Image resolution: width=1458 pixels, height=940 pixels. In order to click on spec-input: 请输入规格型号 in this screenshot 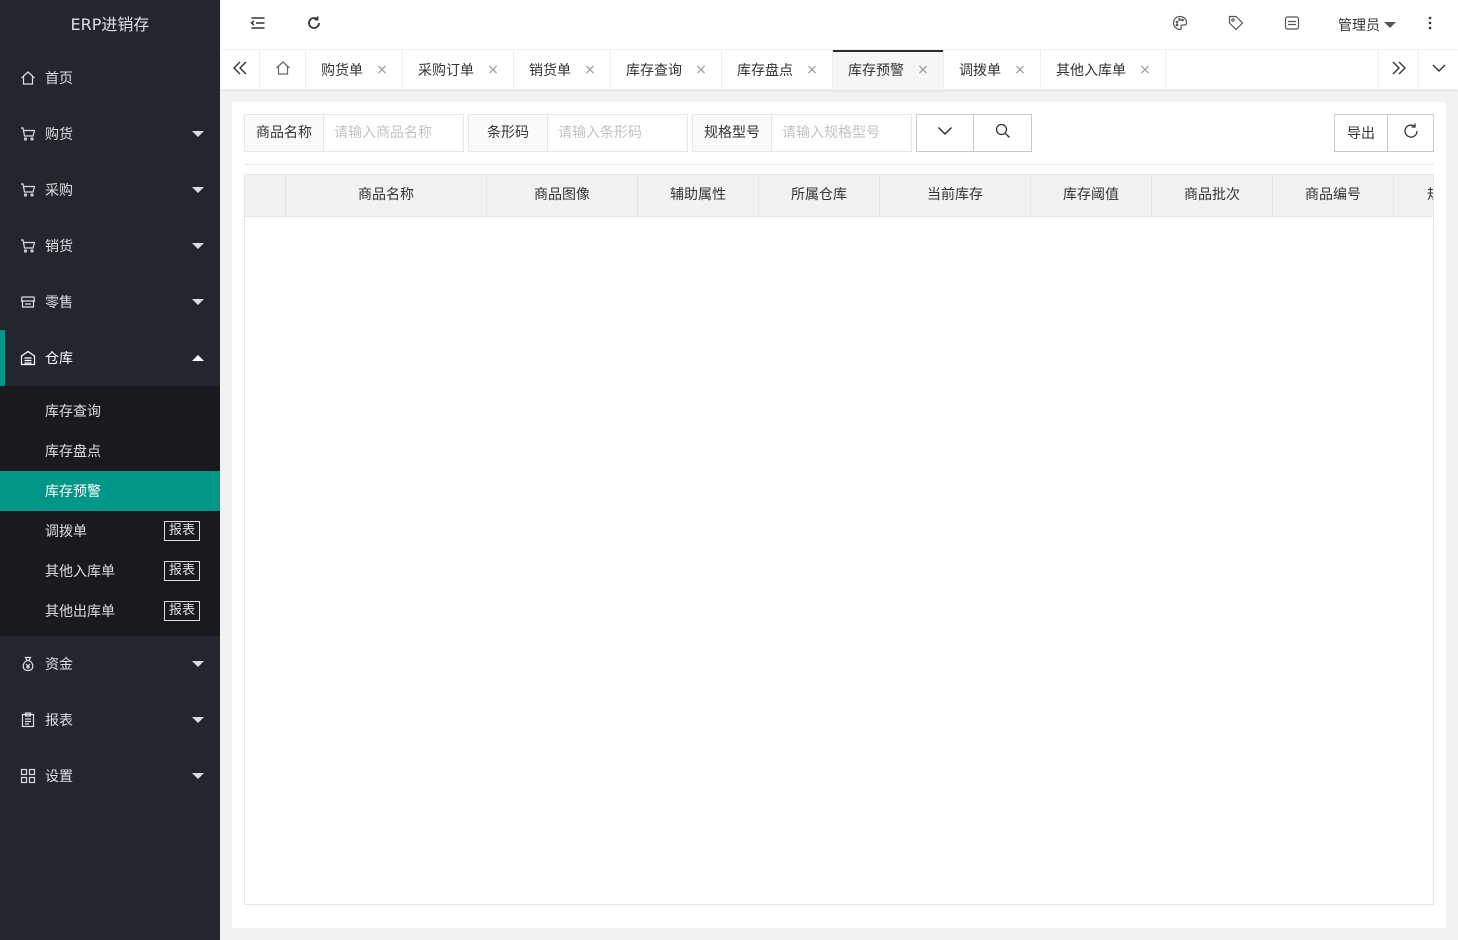, I will do `click(841, 133)`.